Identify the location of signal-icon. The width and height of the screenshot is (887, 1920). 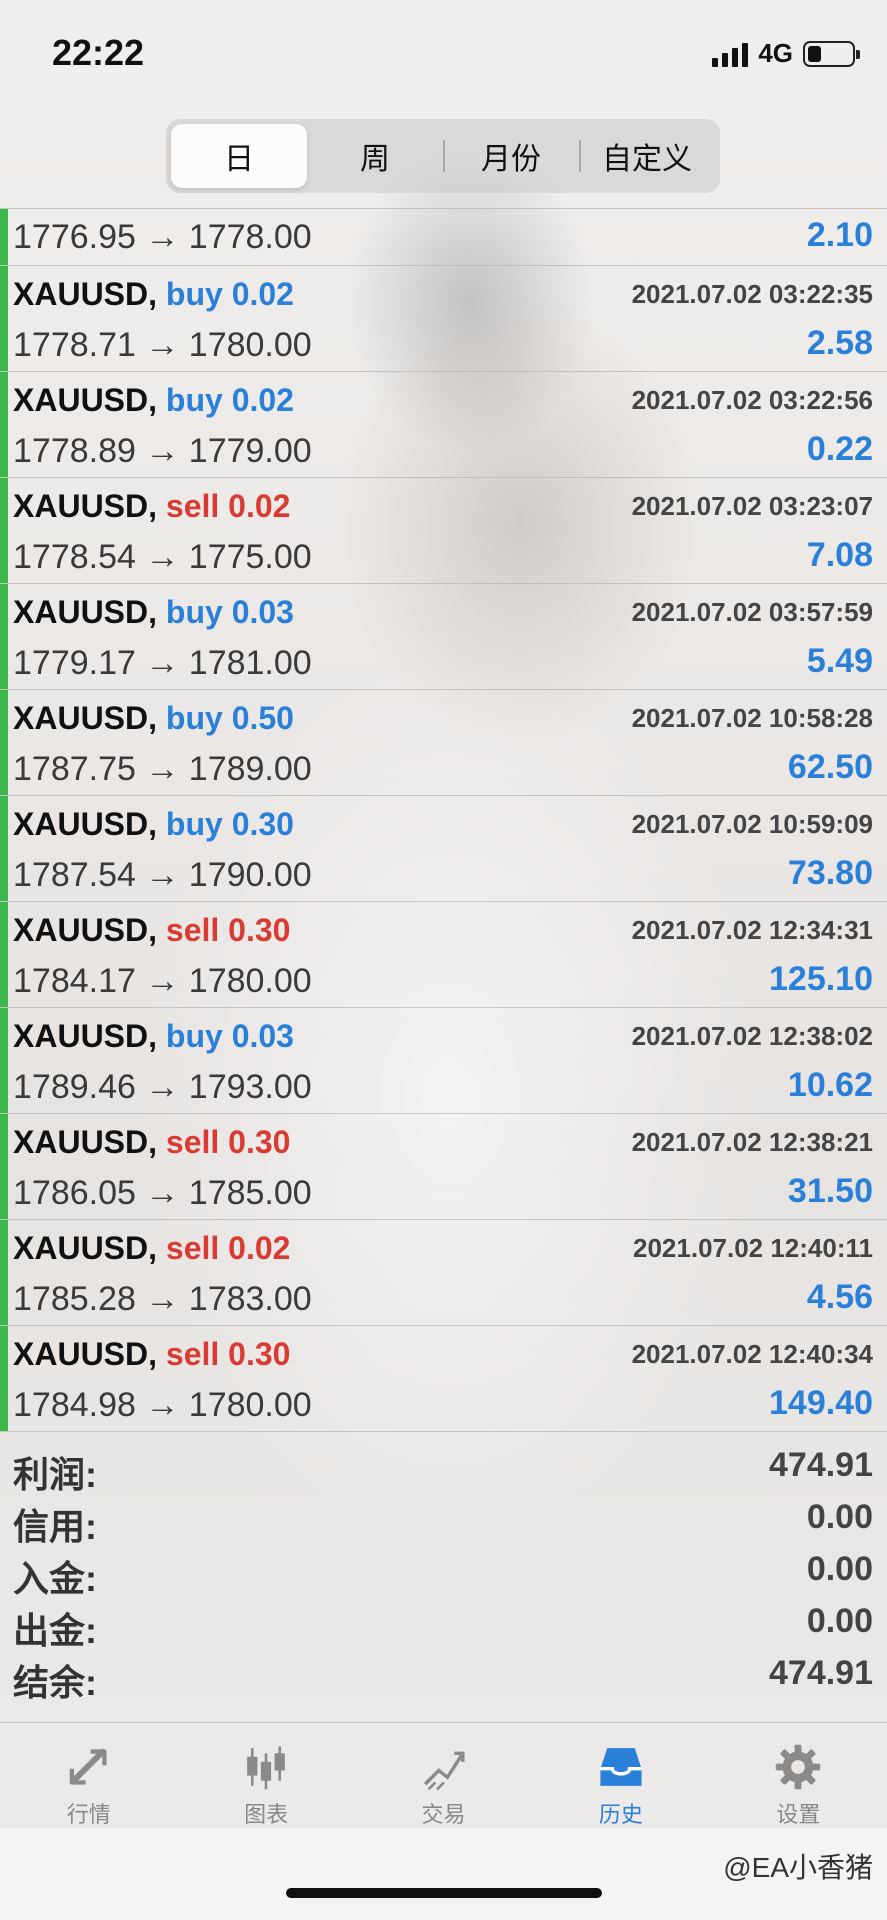
(730, 54).